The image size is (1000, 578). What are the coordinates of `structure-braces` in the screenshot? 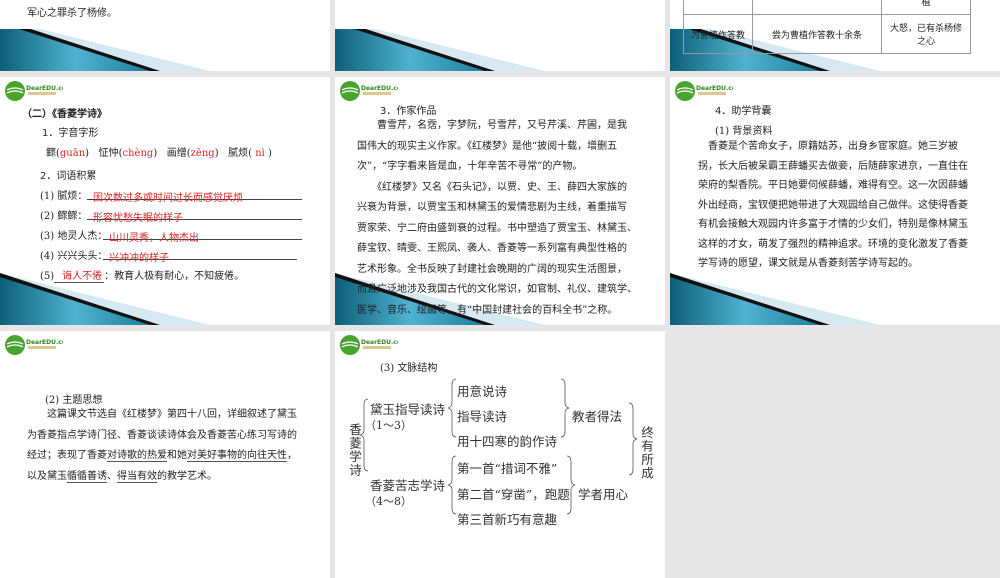 It's located at (498, 446).